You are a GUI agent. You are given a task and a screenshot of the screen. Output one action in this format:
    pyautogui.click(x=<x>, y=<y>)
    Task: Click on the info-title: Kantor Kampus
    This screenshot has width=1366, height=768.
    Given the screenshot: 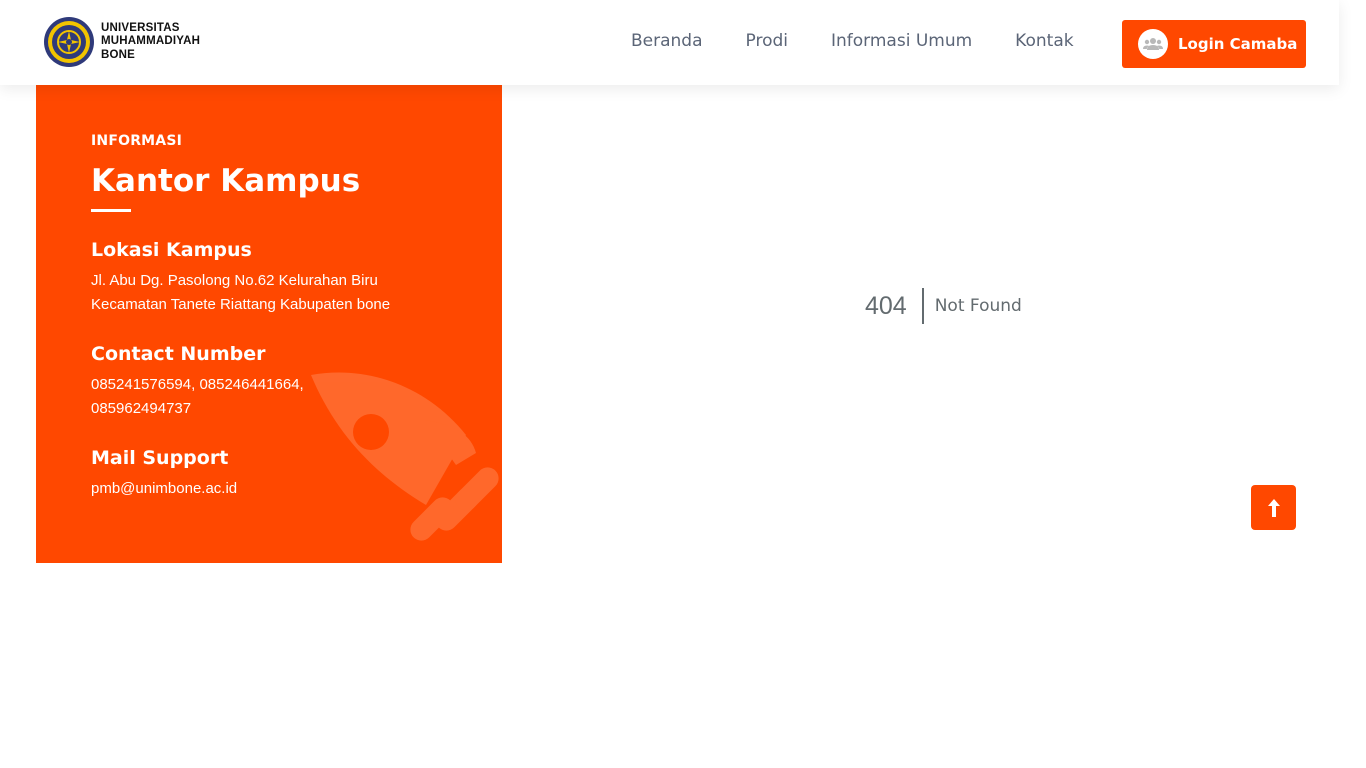 What is the action you would take?
    pyautogui.click(x=226, y=181)
    